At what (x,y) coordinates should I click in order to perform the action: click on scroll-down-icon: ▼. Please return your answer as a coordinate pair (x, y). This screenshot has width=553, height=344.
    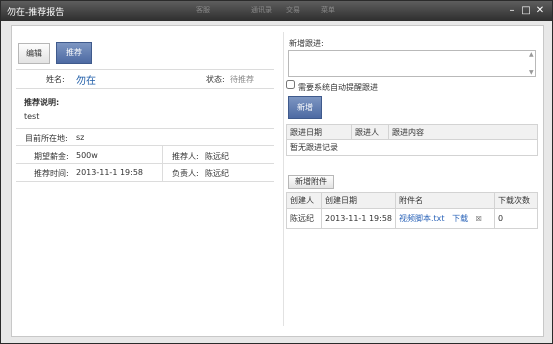
    Looking at the image, I should click on (531, 72).